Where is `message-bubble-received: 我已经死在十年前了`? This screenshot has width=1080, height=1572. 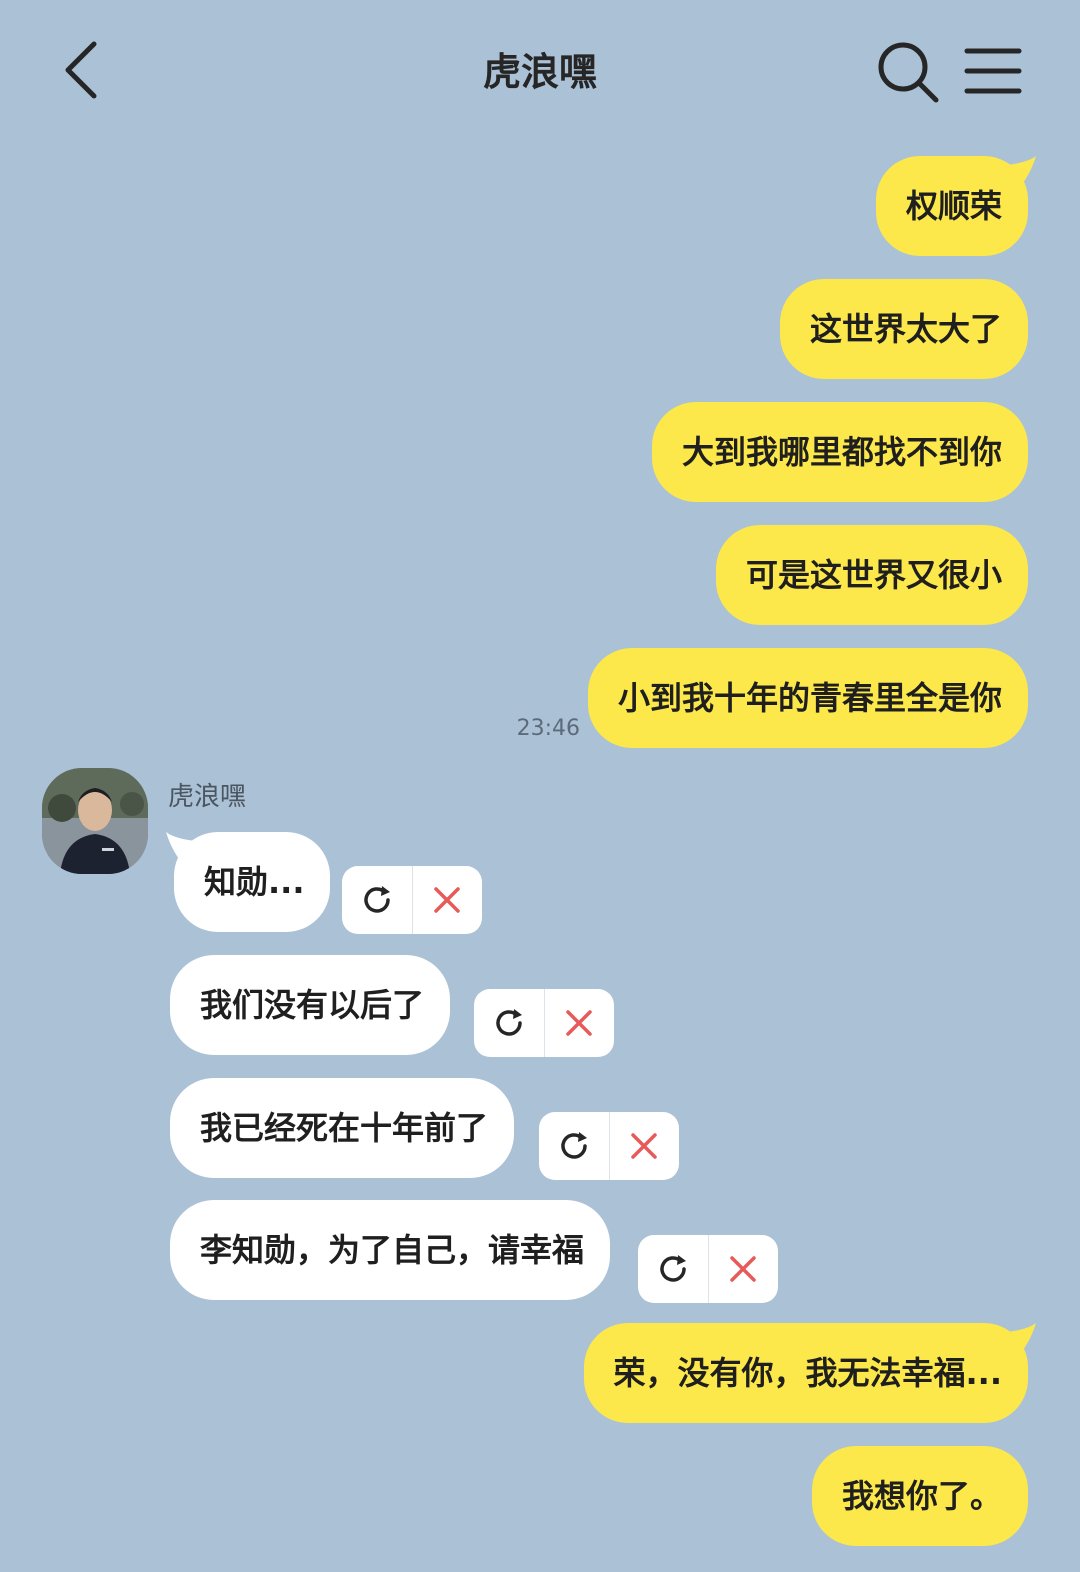 message-bubble-received: 我已经死在十年前了 is located at coordinates (342, 1128).